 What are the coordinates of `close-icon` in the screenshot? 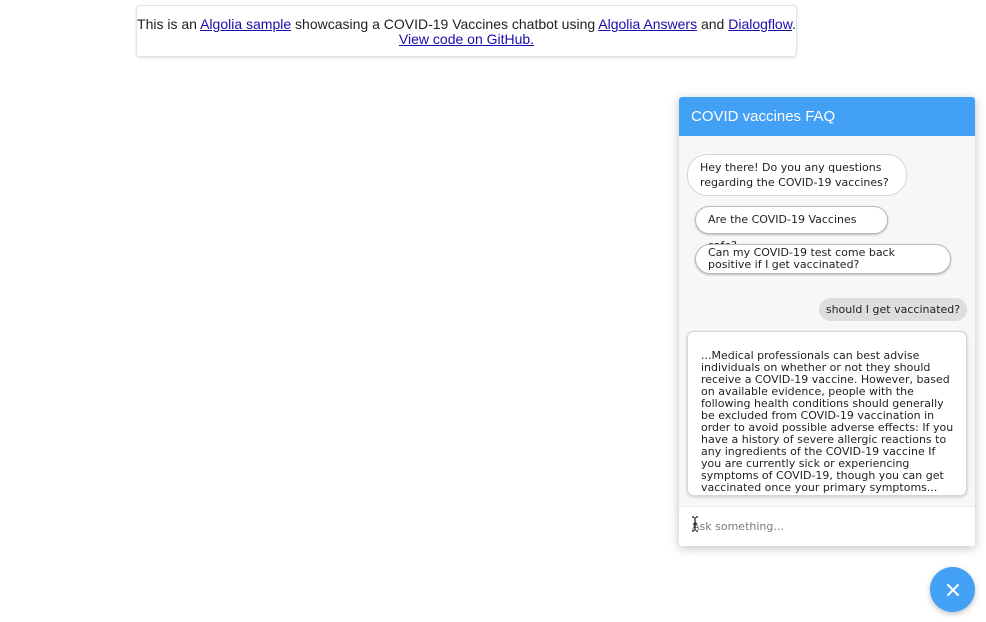 It's located at (952, 589).